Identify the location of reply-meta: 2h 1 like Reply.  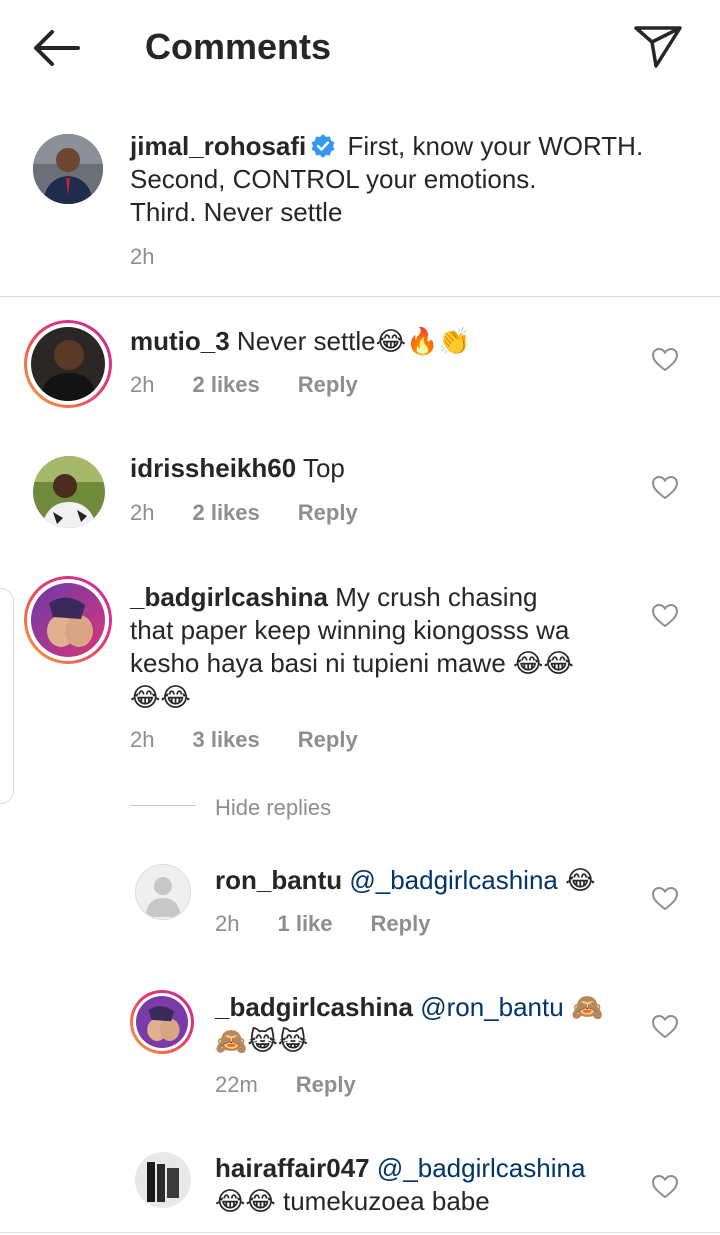
(341, 924).